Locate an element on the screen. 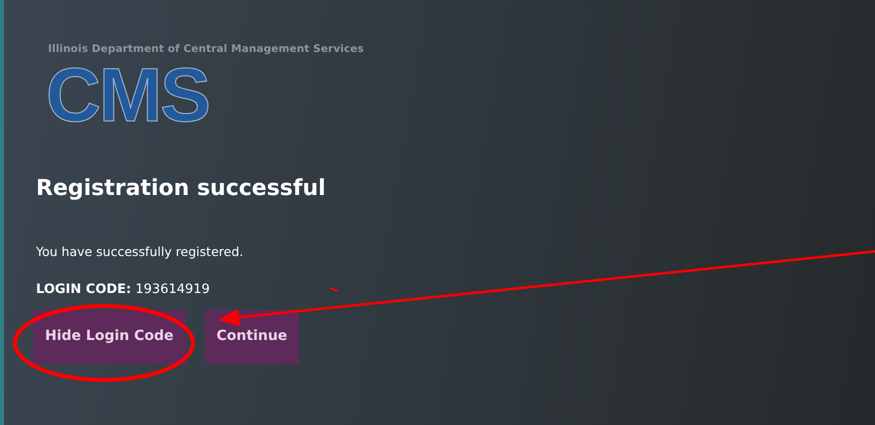  page-heading: Registration successful is located at coordinates (181, 189).